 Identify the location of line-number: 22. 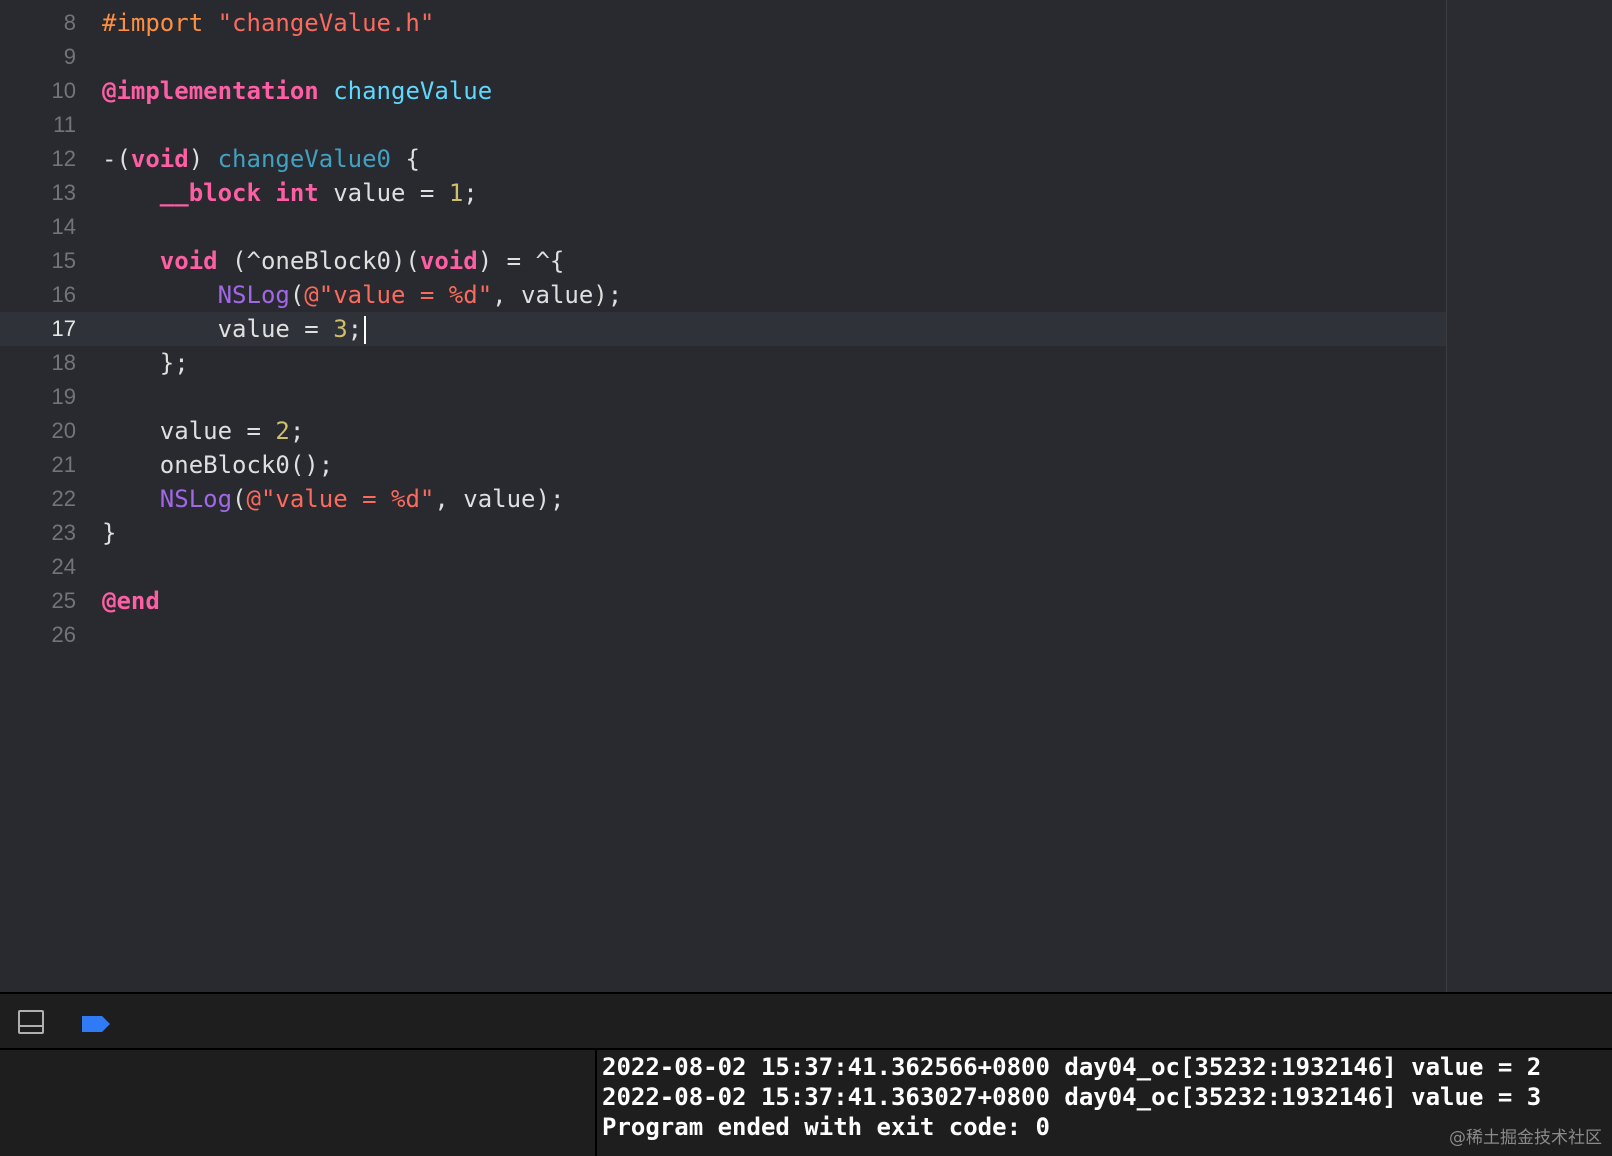
(38, 499).